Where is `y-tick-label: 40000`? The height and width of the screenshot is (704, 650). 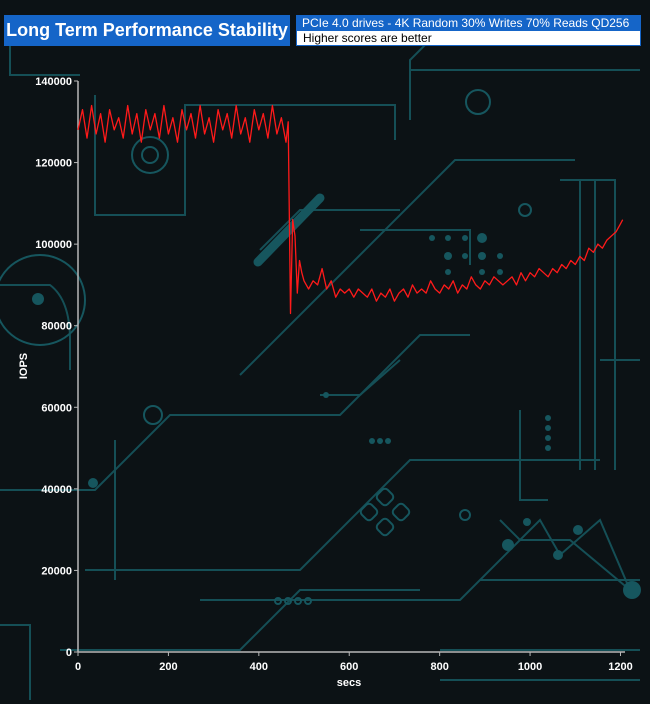 y-tick-label: 40000 is located at coordinates (56, 490).